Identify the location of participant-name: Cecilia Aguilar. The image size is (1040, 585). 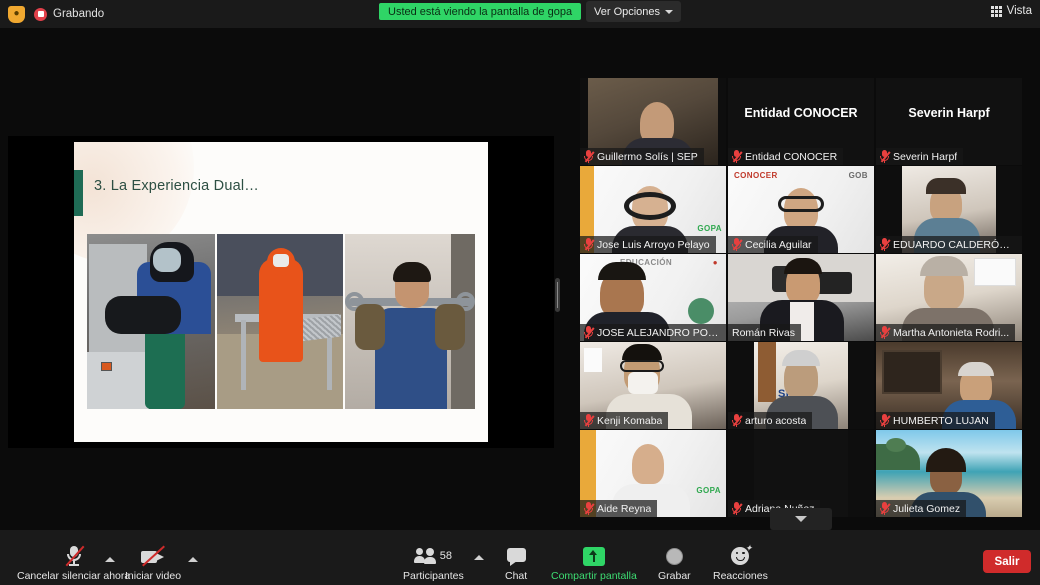
(778, 244).